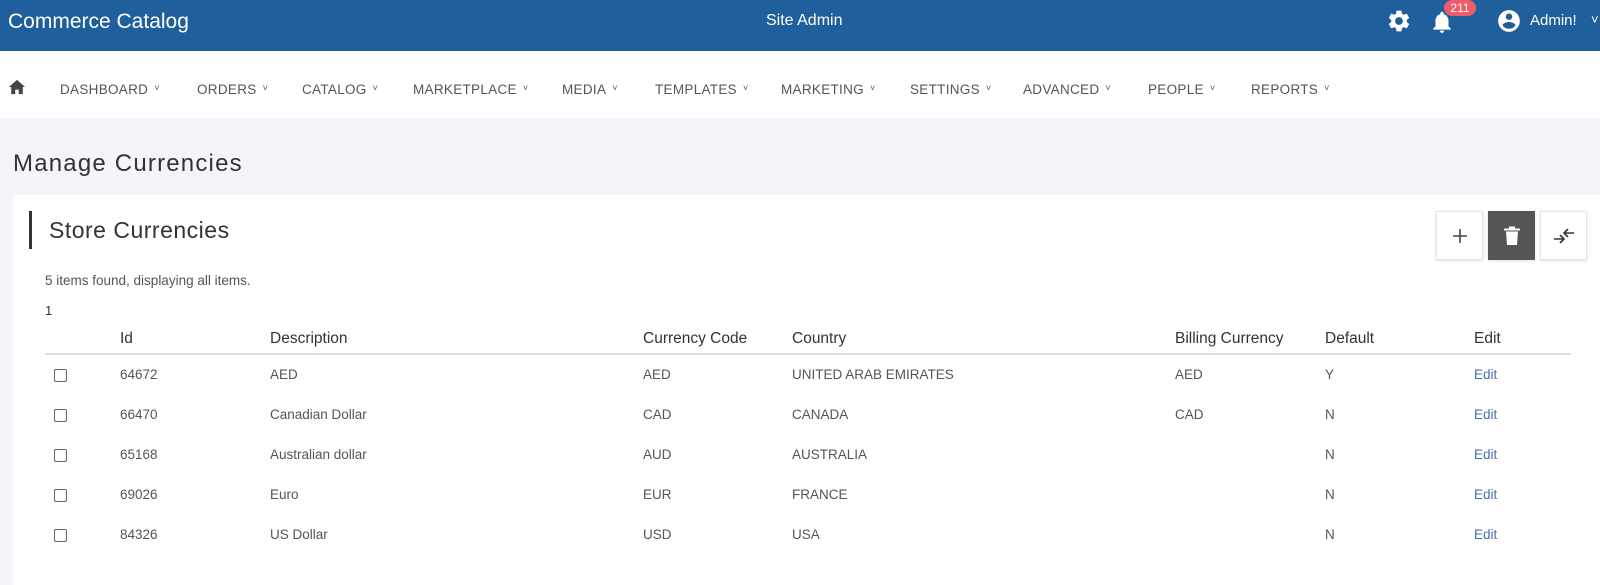 The image size is (1600, 585). I want to click on pagination-page: 1, so click(48, 310).